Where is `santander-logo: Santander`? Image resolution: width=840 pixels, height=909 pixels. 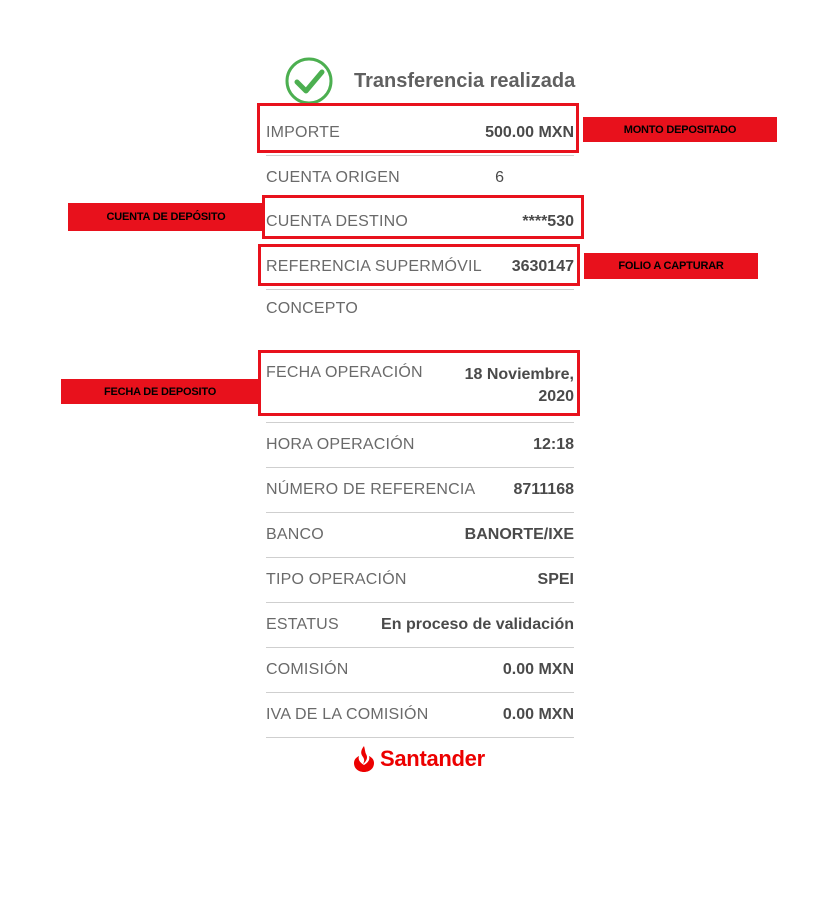 santander-logo: Santander is located at coordinates (418, 759).